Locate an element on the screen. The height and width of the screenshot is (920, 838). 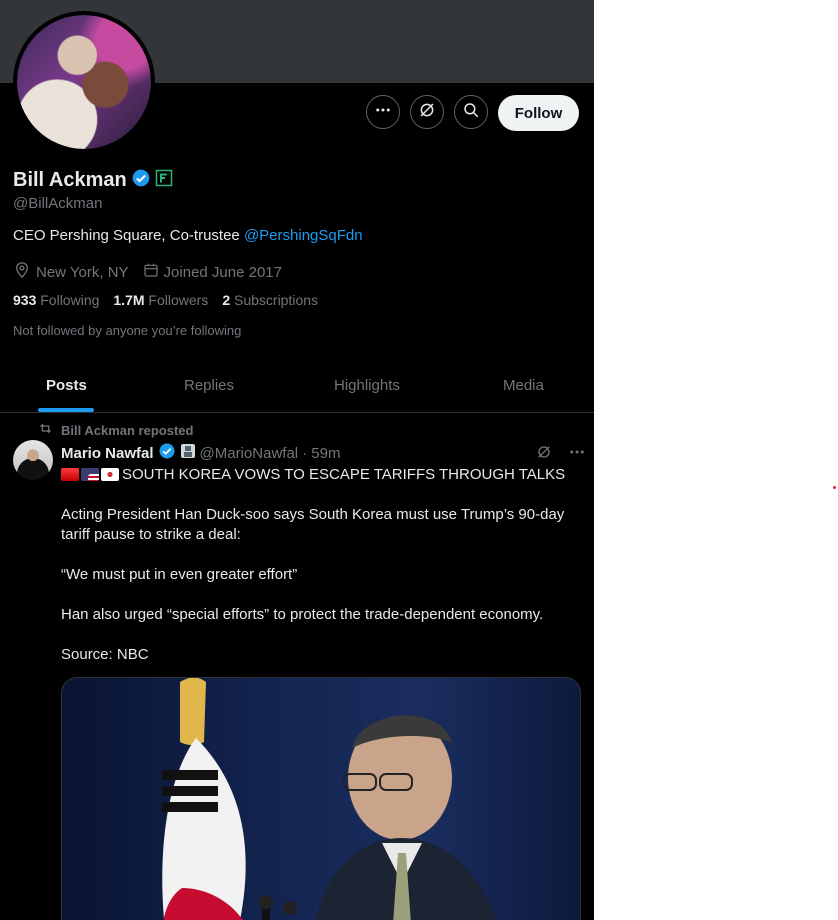
tab-highlights: Highlights is located at coordinates (367, 385).